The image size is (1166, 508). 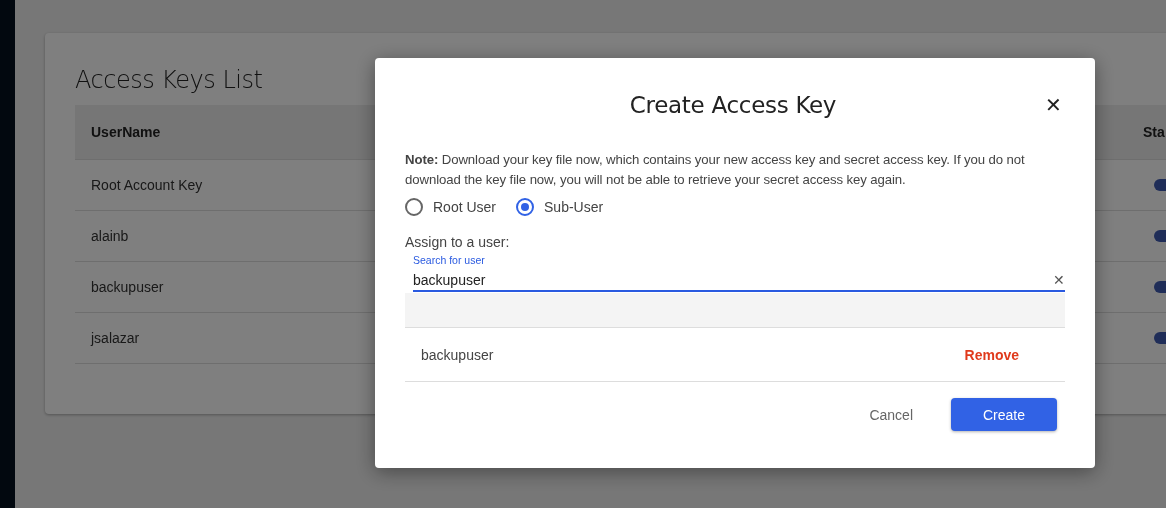 What do you see at coordinates (891, 414) in the screenshot?
I see `cancel-button: Cancel` at bounding box center [891, 414].